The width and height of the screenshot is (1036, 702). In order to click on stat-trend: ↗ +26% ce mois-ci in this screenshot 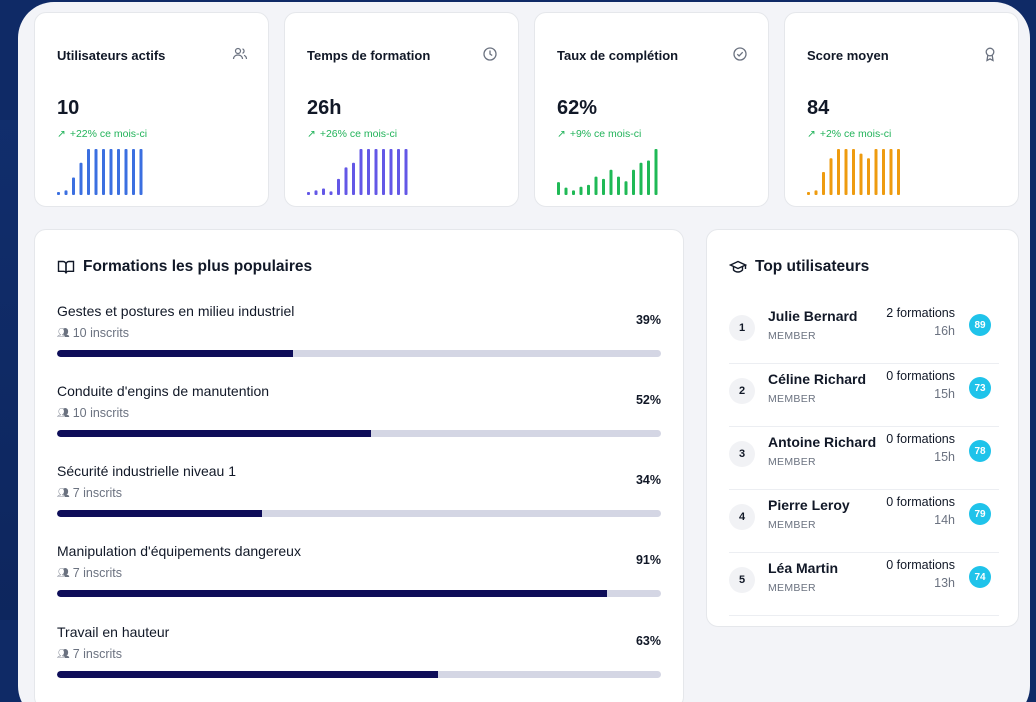, I will do `click(352, 134)`.